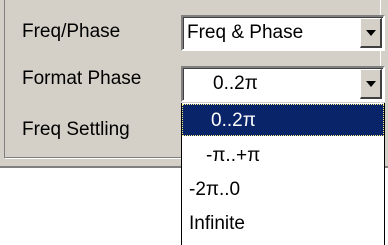 The height and width of the screenshot is (245, 388). What do you see at coordinates (245, 32) in the screenshot?
I see `freq-phase-value: Freq & Phase` at bounding box center [245, 32].